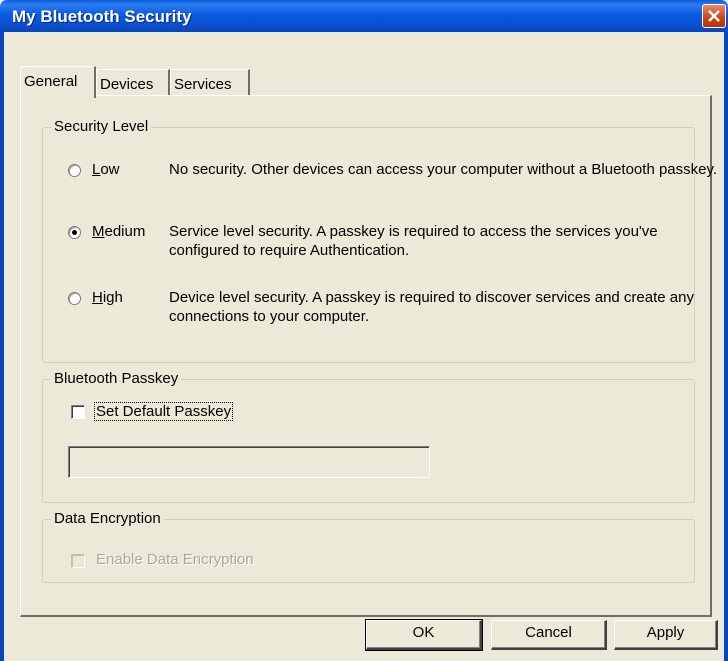 The height and width of the screenshot is (661, 728). I want to click on window-frame-left, so click(2, 346).